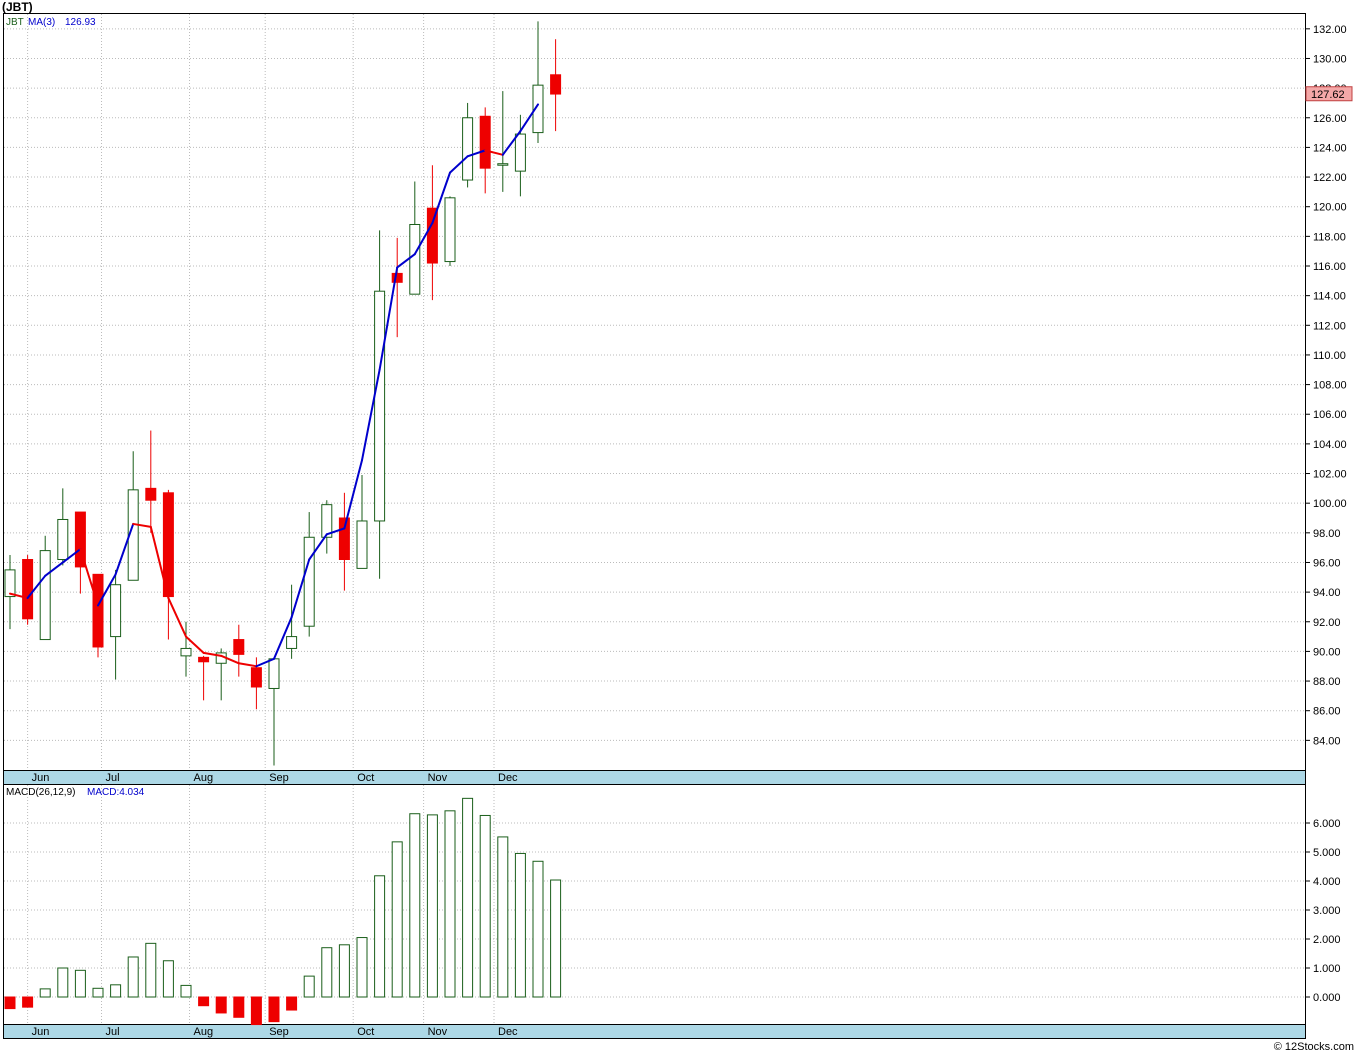 This screenshot has height=1056, width=1360. Describe the element at coordinates (1330, 208) in the screenshot. I see `price-tick-label: 120.00` at that location.